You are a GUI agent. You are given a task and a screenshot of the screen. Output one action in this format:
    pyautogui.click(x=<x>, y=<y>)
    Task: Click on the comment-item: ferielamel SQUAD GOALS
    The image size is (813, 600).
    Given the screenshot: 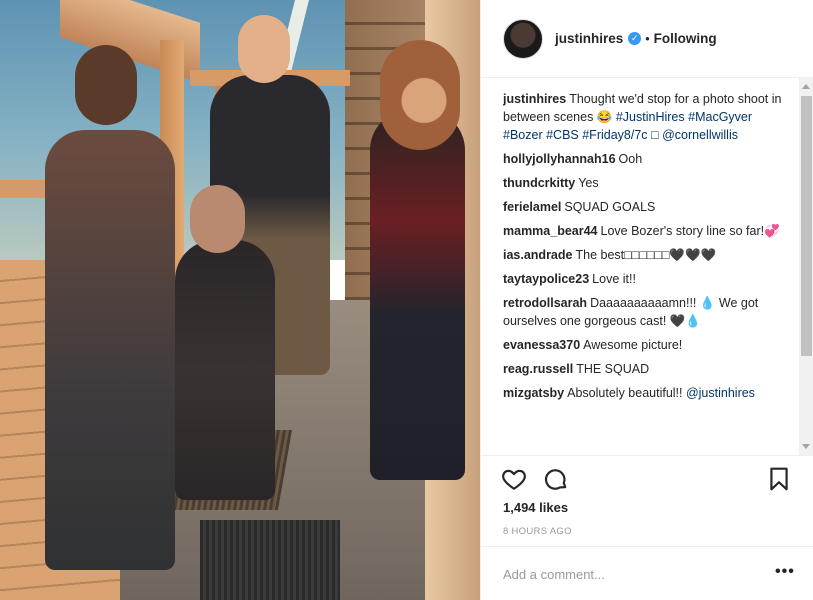 What is the action you would take?
    pyautogui.click(x=648, y=207)
    